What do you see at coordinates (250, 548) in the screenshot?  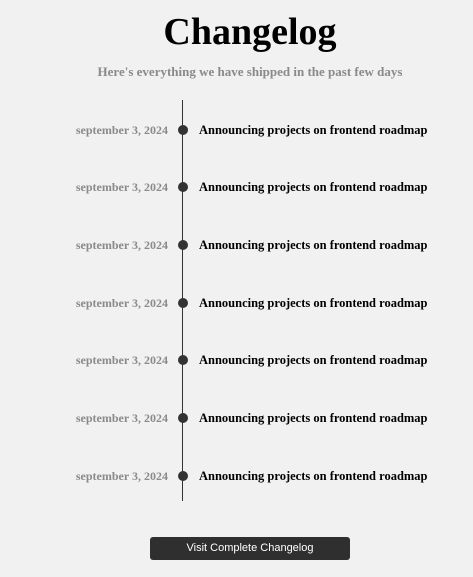 I see `visit-changelog-button: Visit Complete Changelog` at bounding box center [250, 548].